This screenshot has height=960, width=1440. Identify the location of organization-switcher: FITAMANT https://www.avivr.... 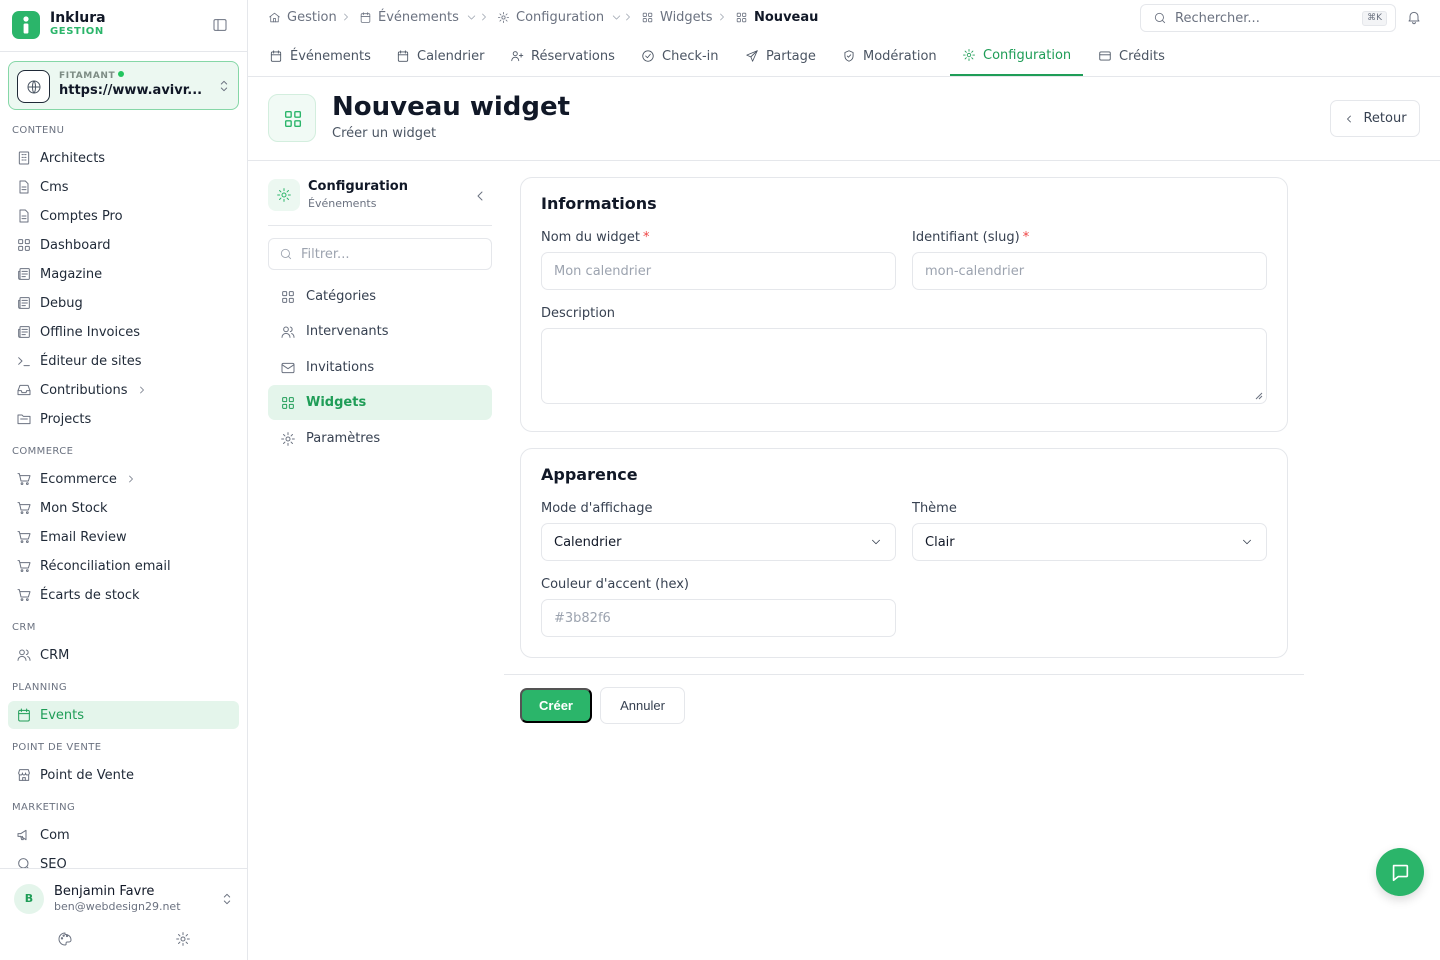
(123, 85).